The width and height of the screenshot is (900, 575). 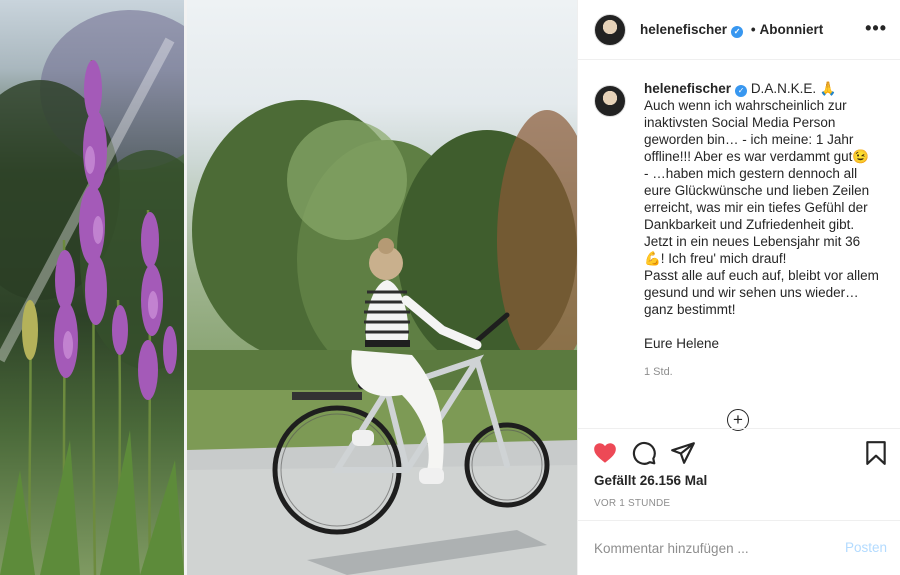 I want to click on caption-timestamp: 1 Std., so click(x=764, y=372).